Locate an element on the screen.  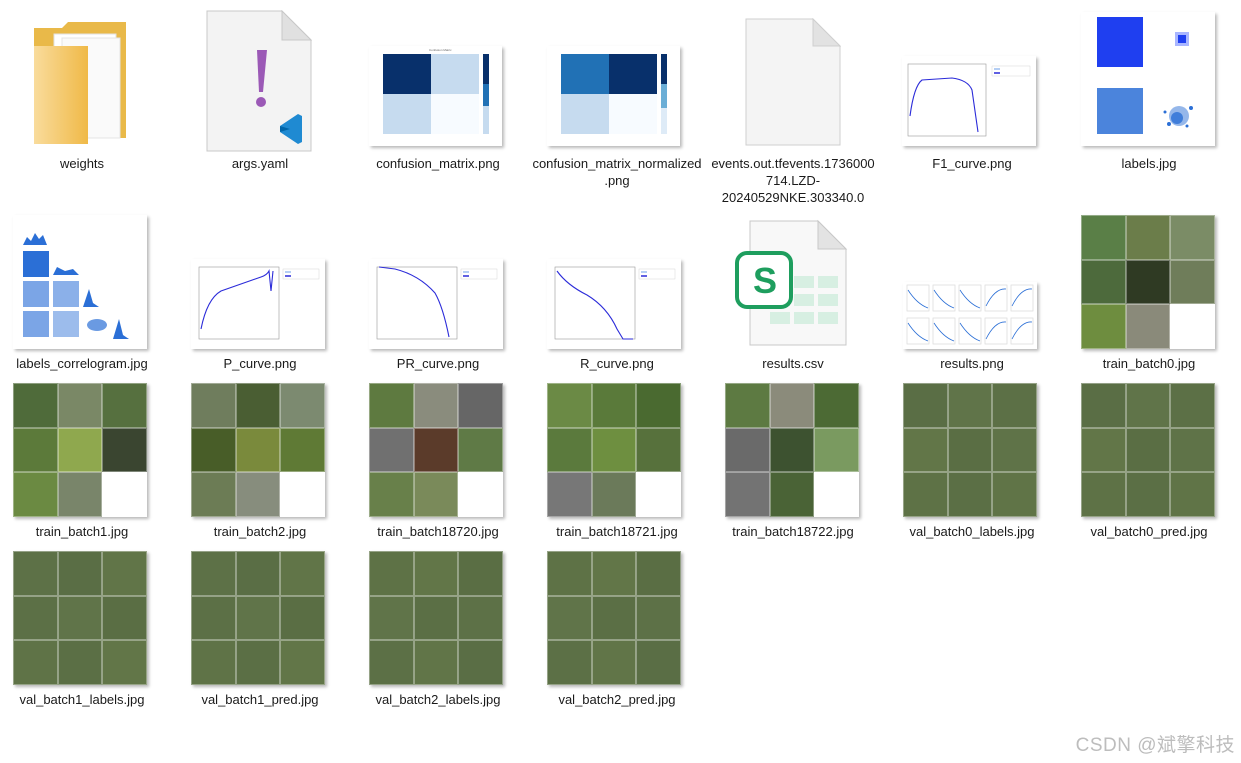
train-batch18722-thumbnail is located at coordinates (792, 450).